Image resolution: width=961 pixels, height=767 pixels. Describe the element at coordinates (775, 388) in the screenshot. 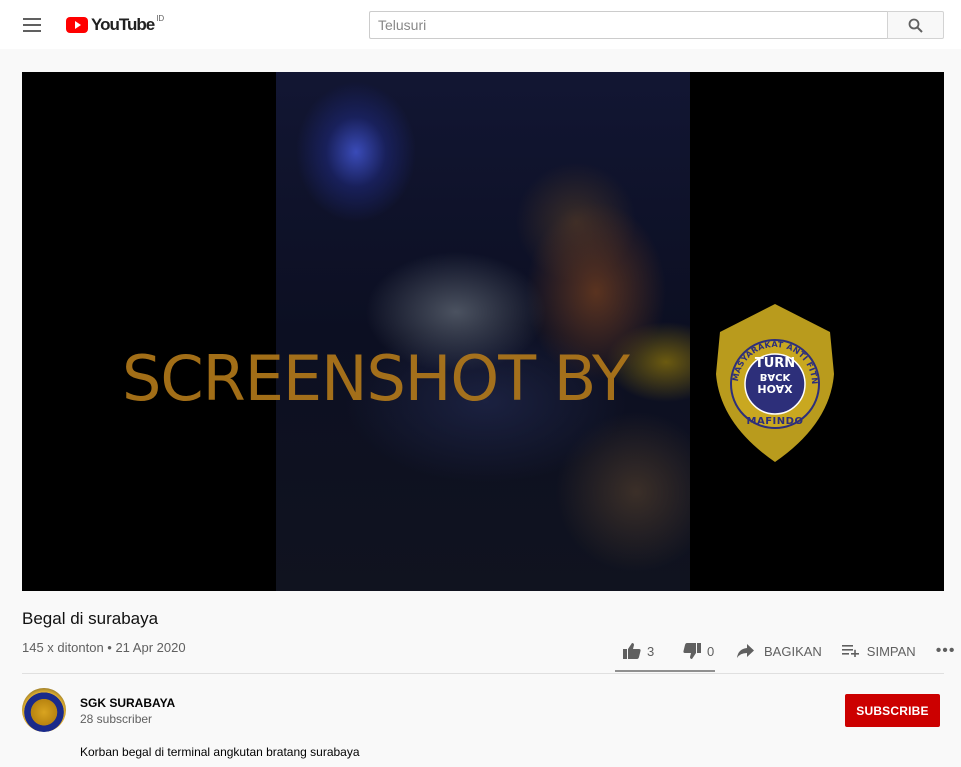

I see `badge-hoax: HOAX` at that location.